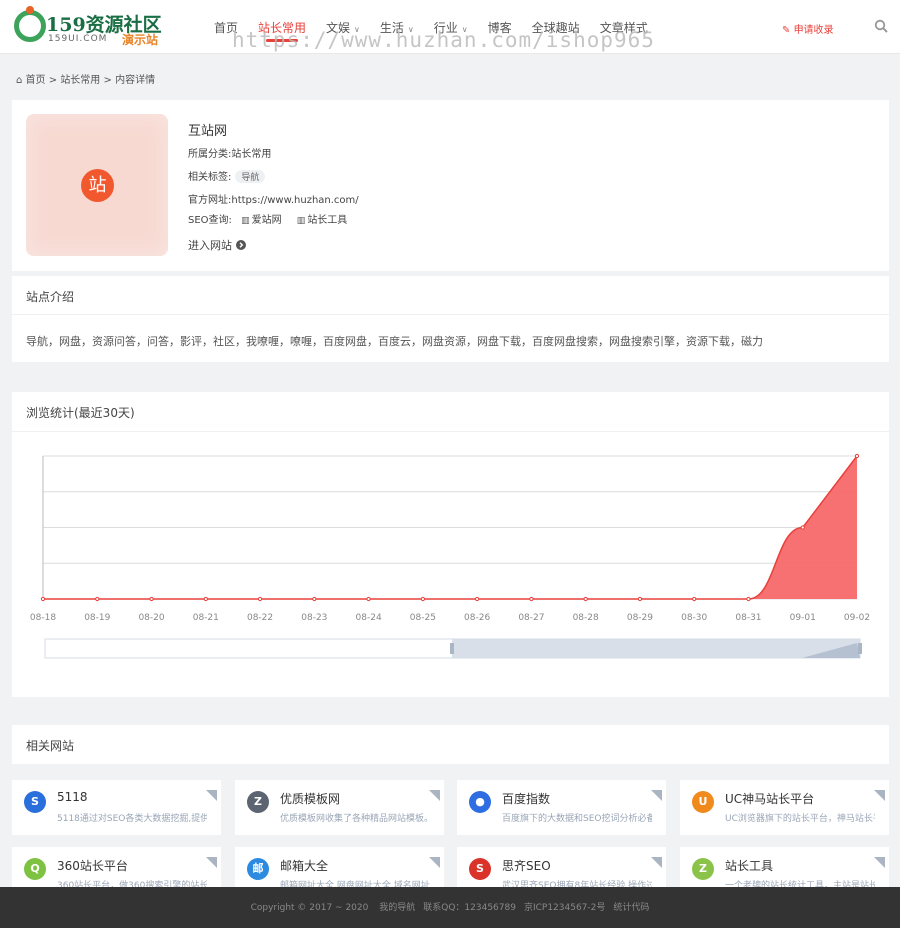 This screenshot has height=928, width=900. Describe the element at coordinates (36, 80) in the screenshot. I see `breadcrumb-home: 首页` at that location.